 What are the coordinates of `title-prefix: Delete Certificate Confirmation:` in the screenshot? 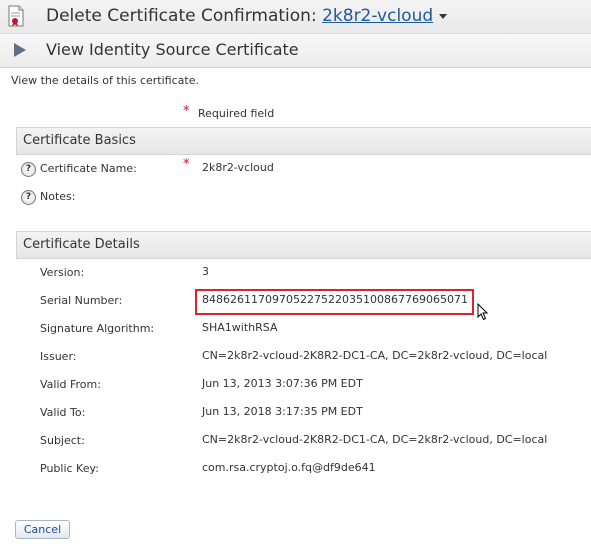 It's located at (184, 16).